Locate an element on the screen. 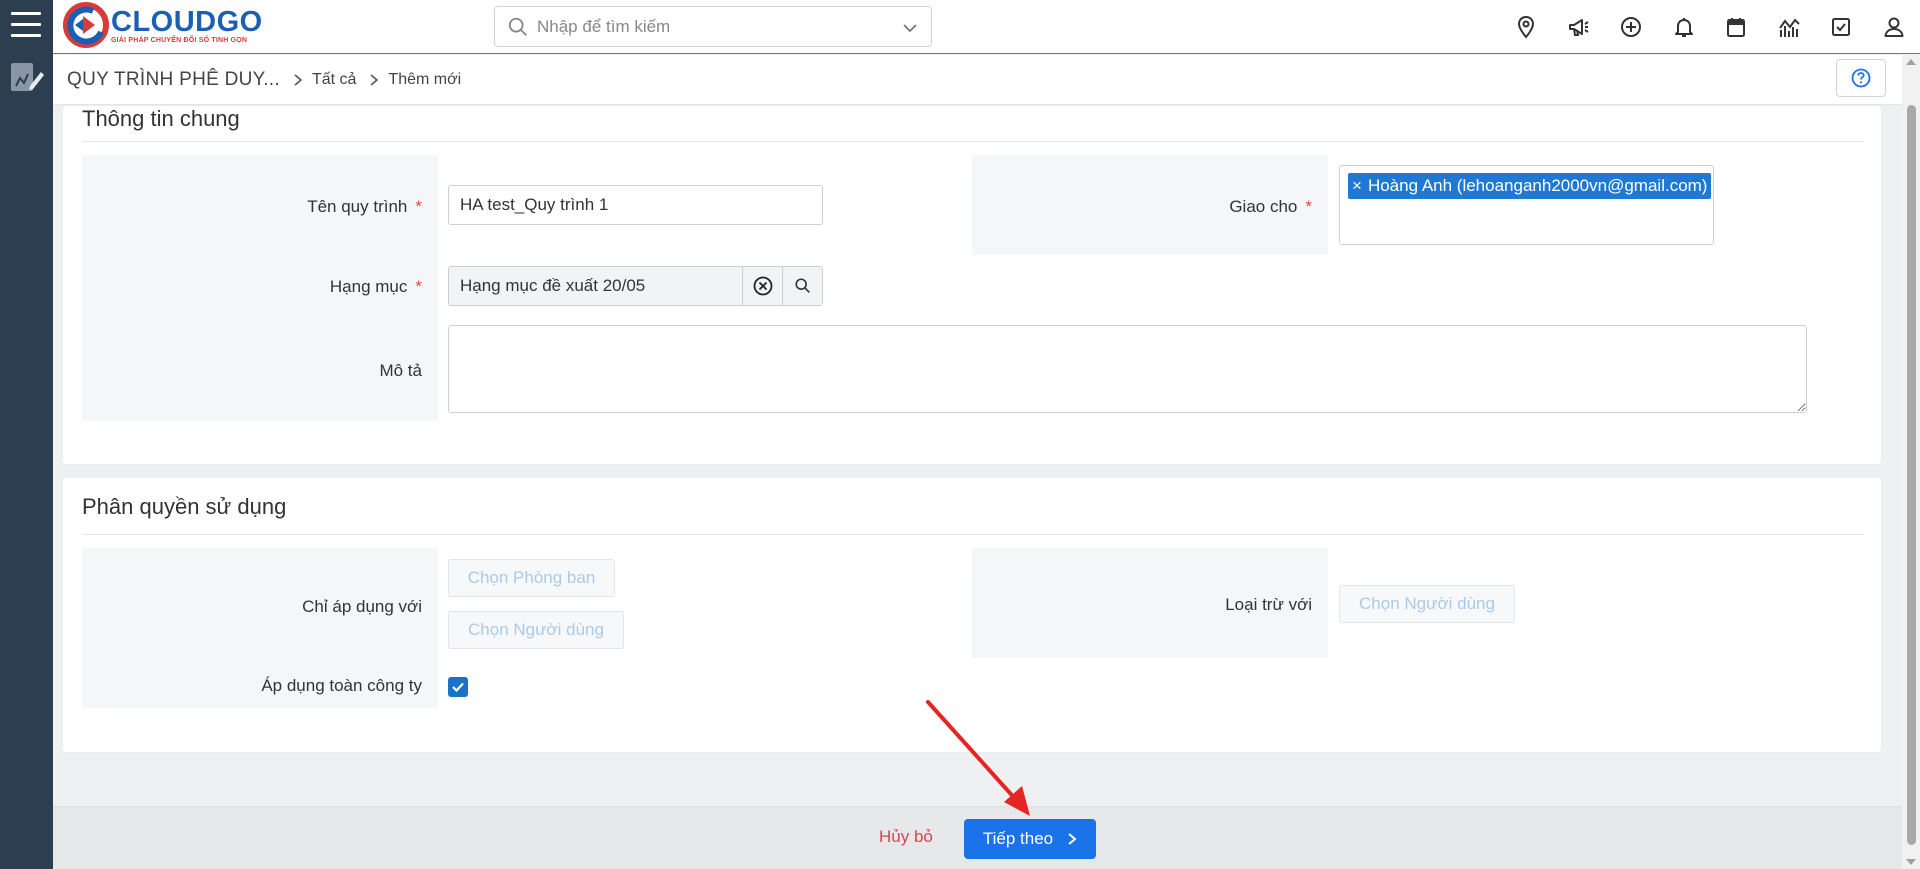 The image size is (1920, 869). apply-company-label: Áp dụng toàn công ty is located at coordinates (341, 685).